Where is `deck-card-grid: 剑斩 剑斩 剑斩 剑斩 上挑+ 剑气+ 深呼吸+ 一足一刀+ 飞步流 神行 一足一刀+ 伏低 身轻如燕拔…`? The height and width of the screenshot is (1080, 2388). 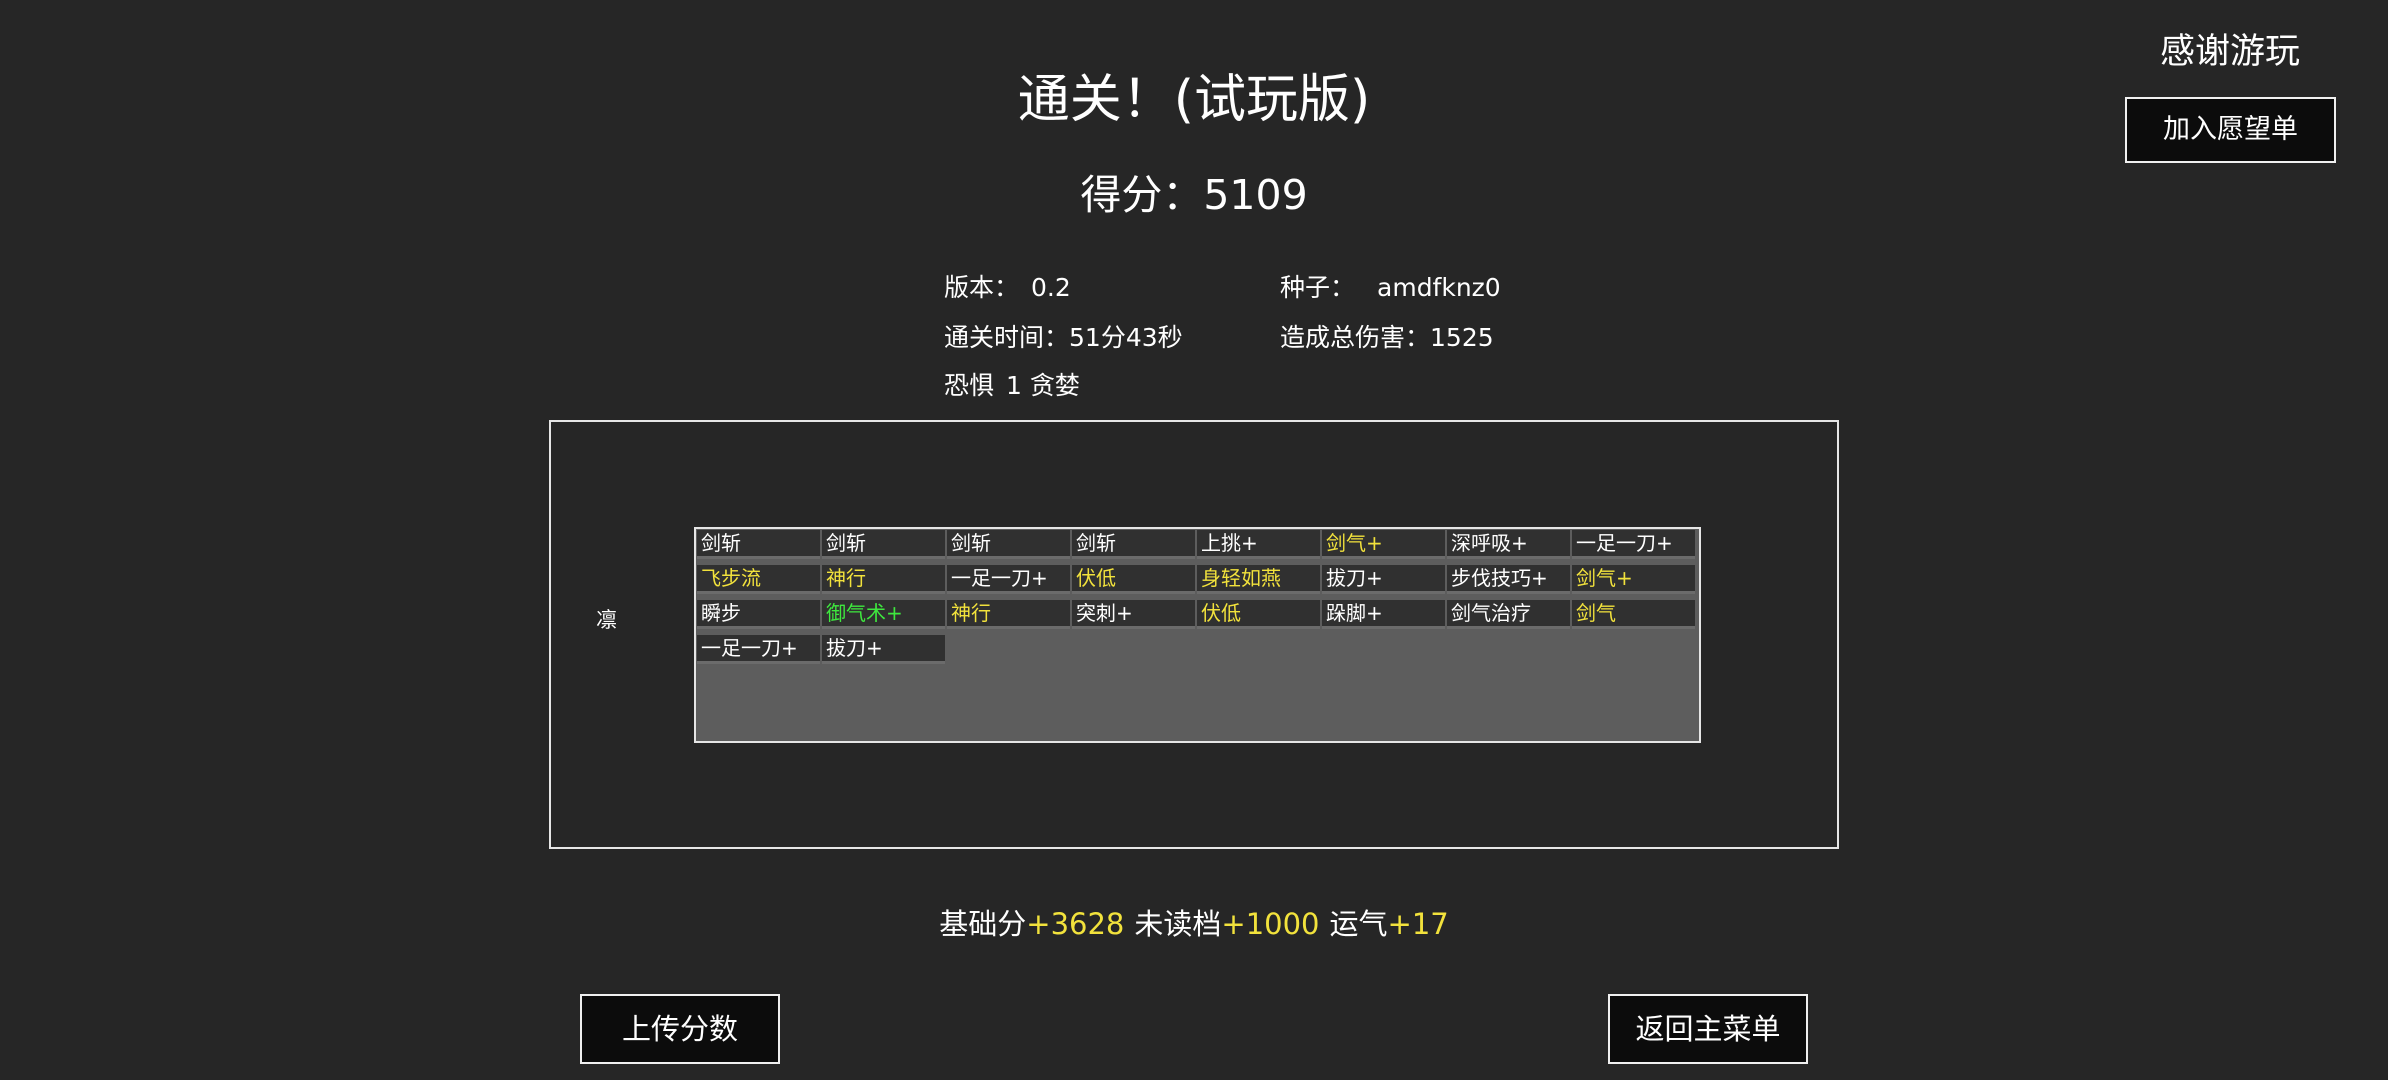 deck-card-grid: 剑斩 剑斩 剑斩 剑斩 上挑+ 剑气+ 深呼吸+ 一足一刀+ 飞步流 神行 一足一刀+ 伏低 身轻如燕拔… is located at coordinates (1197, 635).